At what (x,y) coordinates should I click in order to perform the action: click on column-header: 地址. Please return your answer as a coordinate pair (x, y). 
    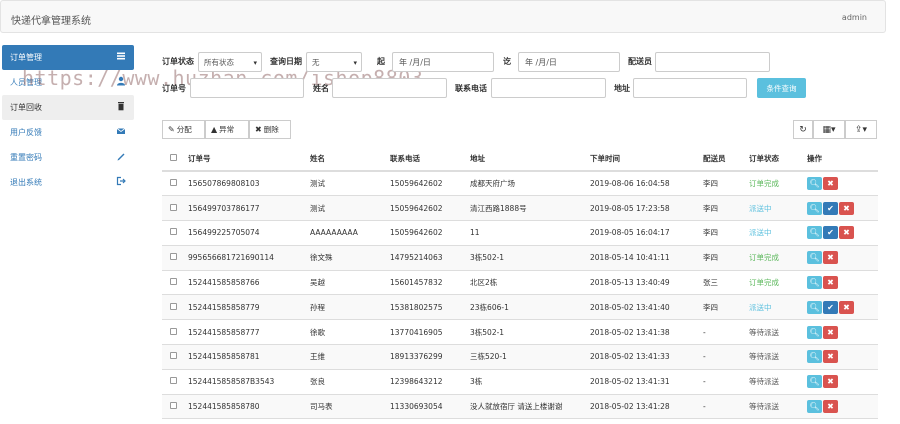
    Looking at the image, I should click on (526, 159).